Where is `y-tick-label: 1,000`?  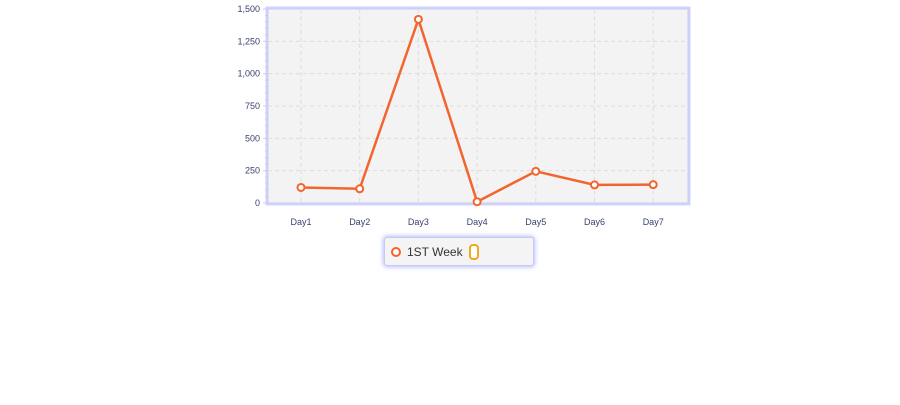
y-tick-label: 1,000 is located at coordinates (248, 74).